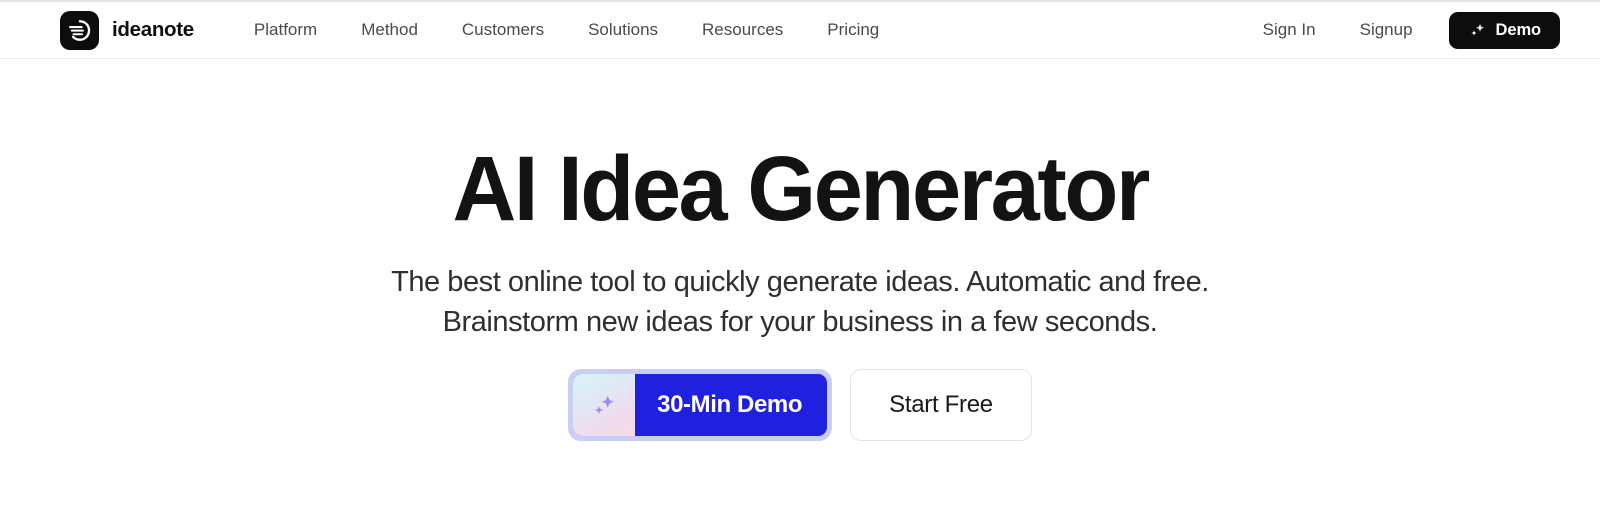 Image resolution: width=1600 pixels, height=507 pixels. I want to click on sign-in-link: Sign In, so click(1289, 30).